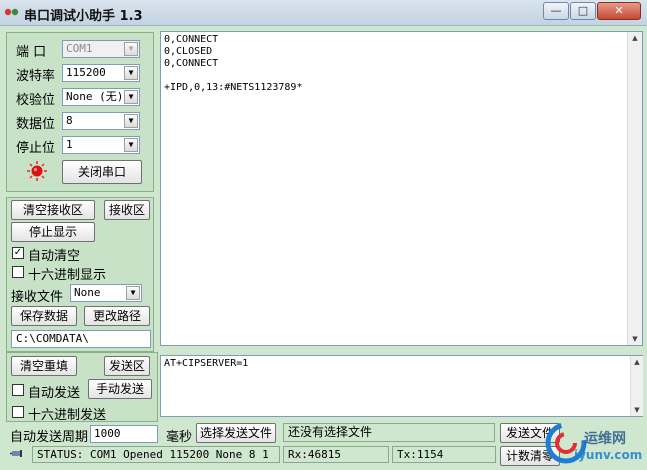  I want to click on close-button: ✕, so click(619, 11).